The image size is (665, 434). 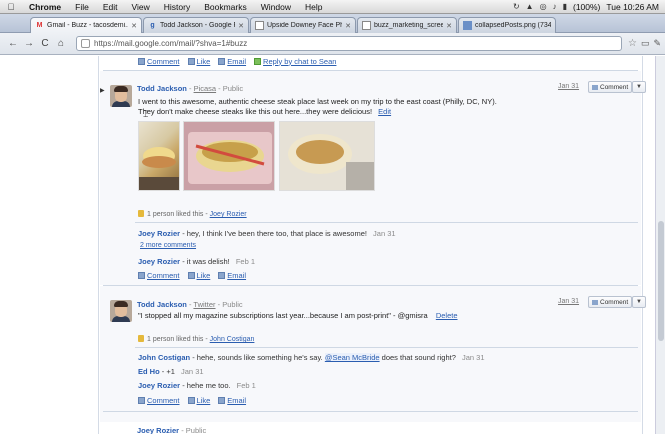 What do you see at coordinates (388, 275) in the screenshot?
I see `post-actions: Comment Like Email` at bounding box center [388, 275].